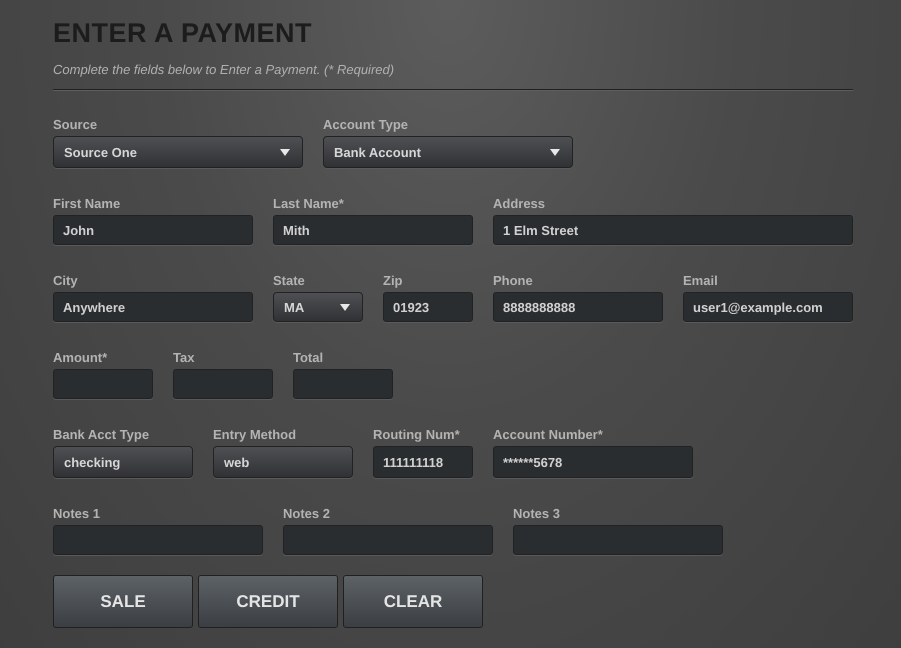 This screenshot has width=901, height=648. Describe the element at coordinates (519, 203) in the screenshot. I see `field-label: Address` at that location.